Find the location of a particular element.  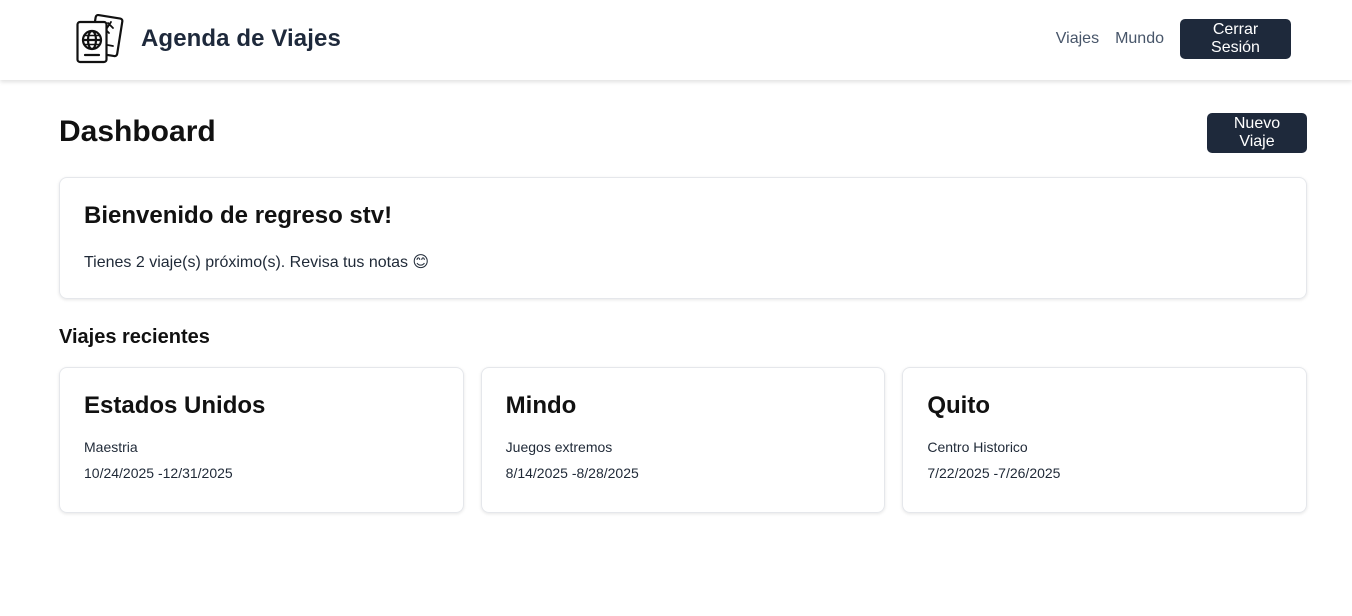

trip-description: Juegos extremos is located at coordinates (559, 447).